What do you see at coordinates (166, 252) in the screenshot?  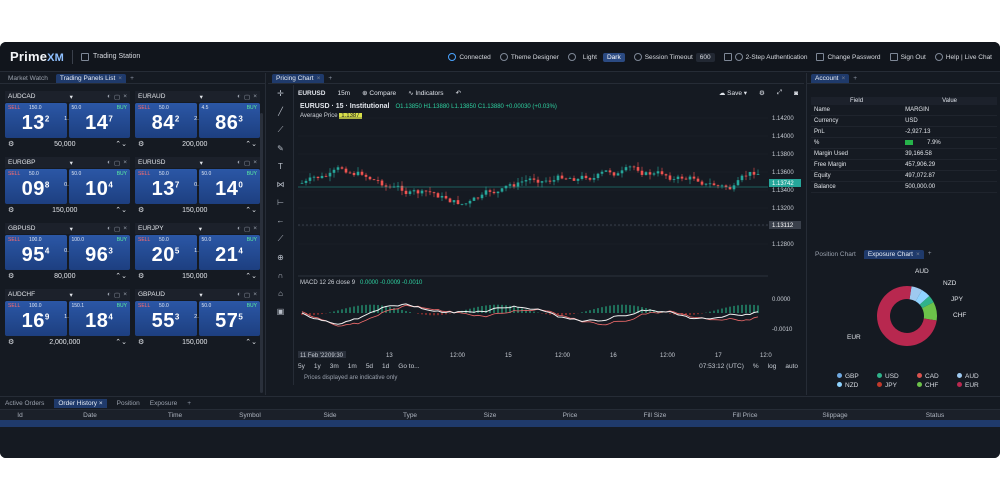 I see `sell-button: SELL 50.0 205` at bounding box center [166, 252].